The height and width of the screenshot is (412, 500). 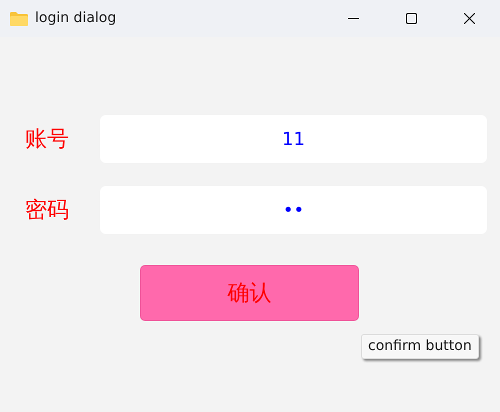 I want to click on tooltip: confirm button, so click(x=420, y=346).